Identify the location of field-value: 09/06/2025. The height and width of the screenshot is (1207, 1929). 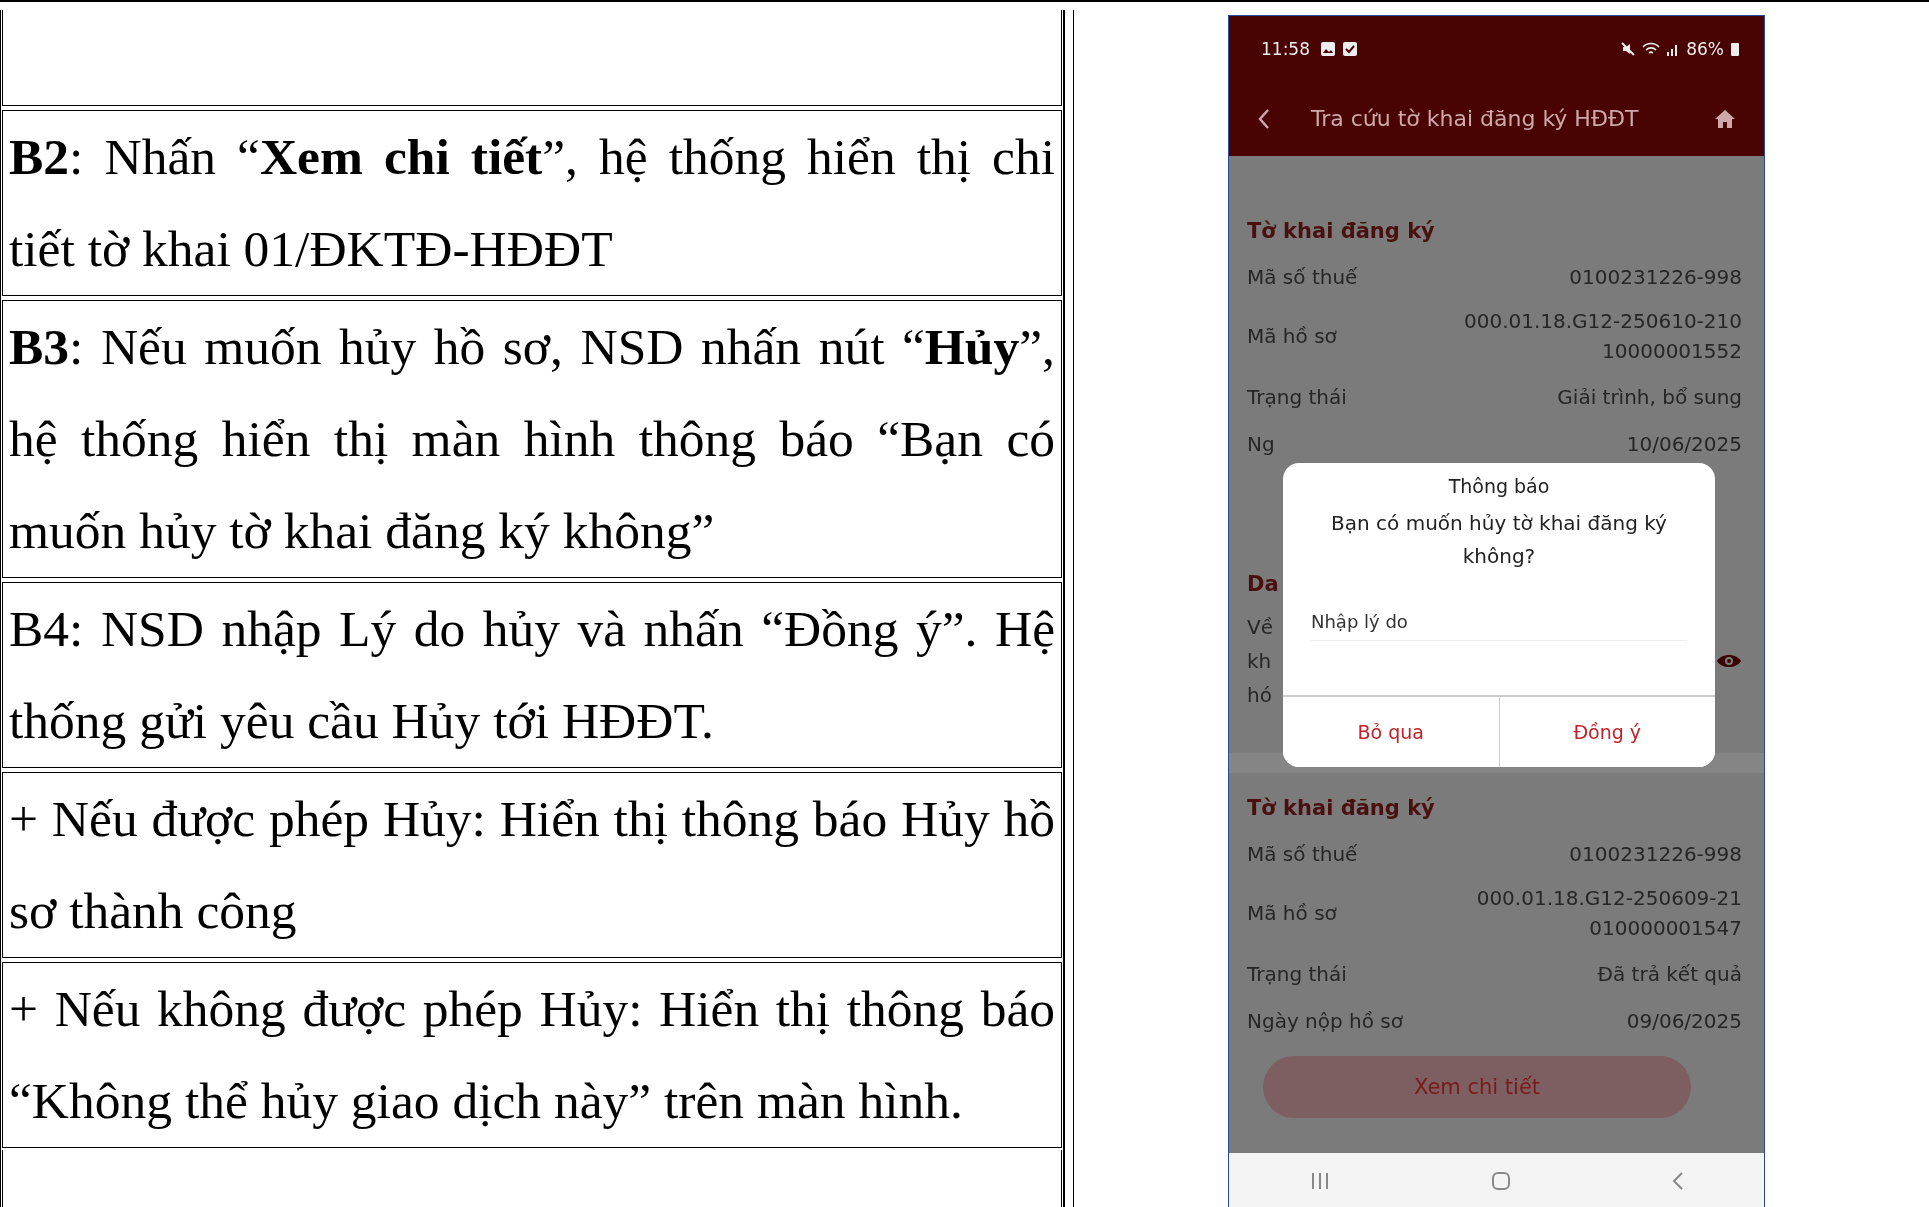
(1684, 1021).